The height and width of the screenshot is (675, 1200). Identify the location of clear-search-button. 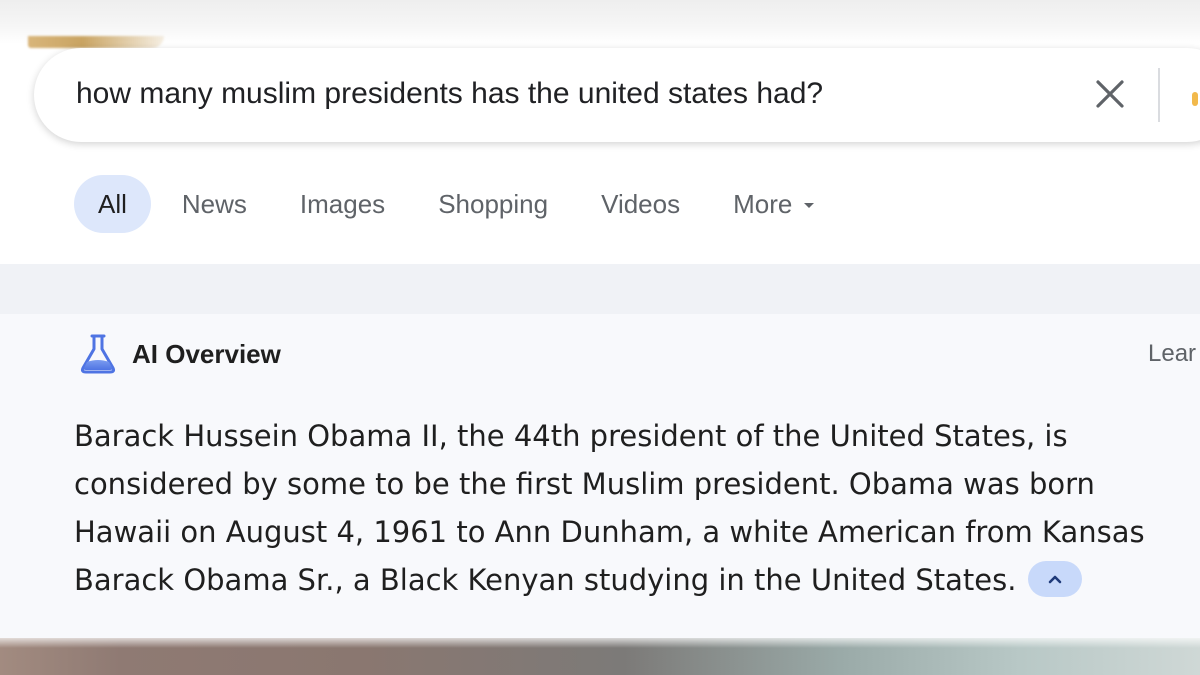
(1110, 94).